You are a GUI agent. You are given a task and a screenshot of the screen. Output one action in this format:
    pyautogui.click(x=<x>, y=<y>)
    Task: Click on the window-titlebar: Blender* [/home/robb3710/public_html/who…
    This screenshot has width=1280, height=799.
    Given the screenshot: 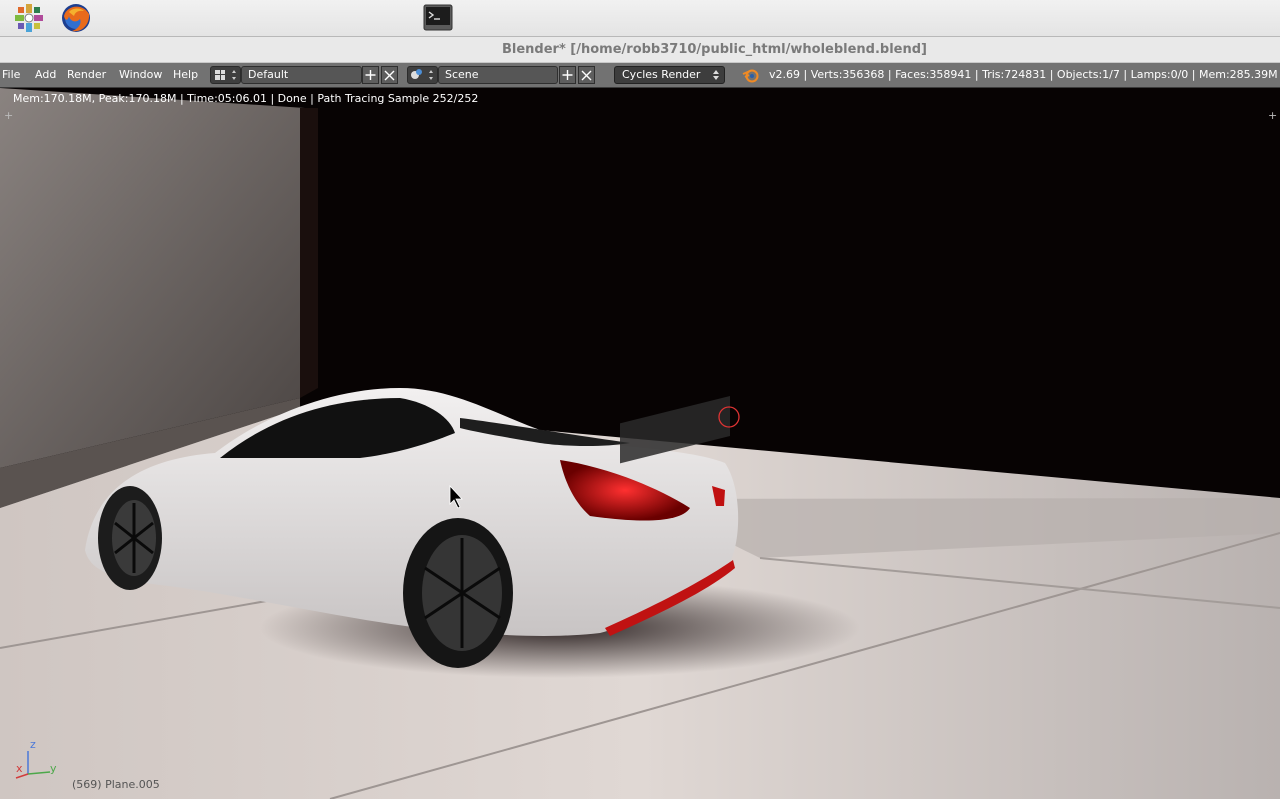 What is the action you would take?
    pyautogui.click(x=640, y=50)
    